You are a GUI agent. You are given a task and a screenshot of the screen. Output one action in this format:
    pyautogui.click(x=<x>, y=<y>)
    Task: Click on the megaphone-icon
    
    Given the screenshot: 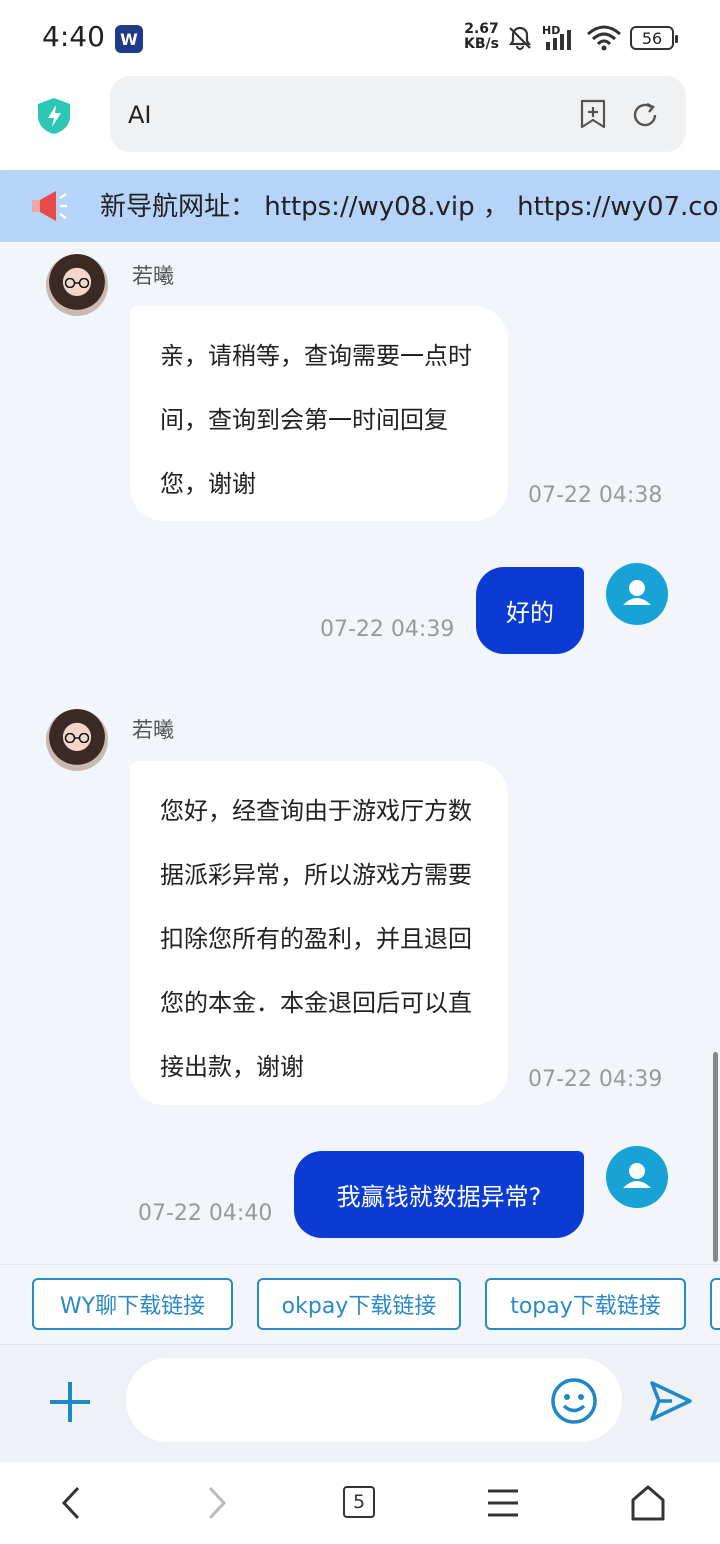 What is the action you would take?
    pyautogui.click(x=49, y=206)
    